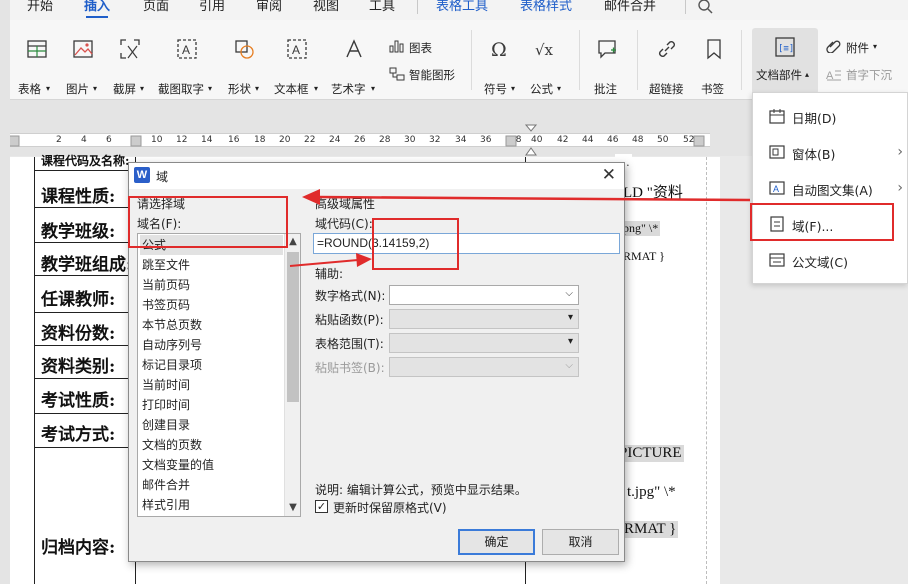 This screenshot has width=908, height=584. I want to click on field-code-input: =ROUND(3.14159,2), so click(466, 243).